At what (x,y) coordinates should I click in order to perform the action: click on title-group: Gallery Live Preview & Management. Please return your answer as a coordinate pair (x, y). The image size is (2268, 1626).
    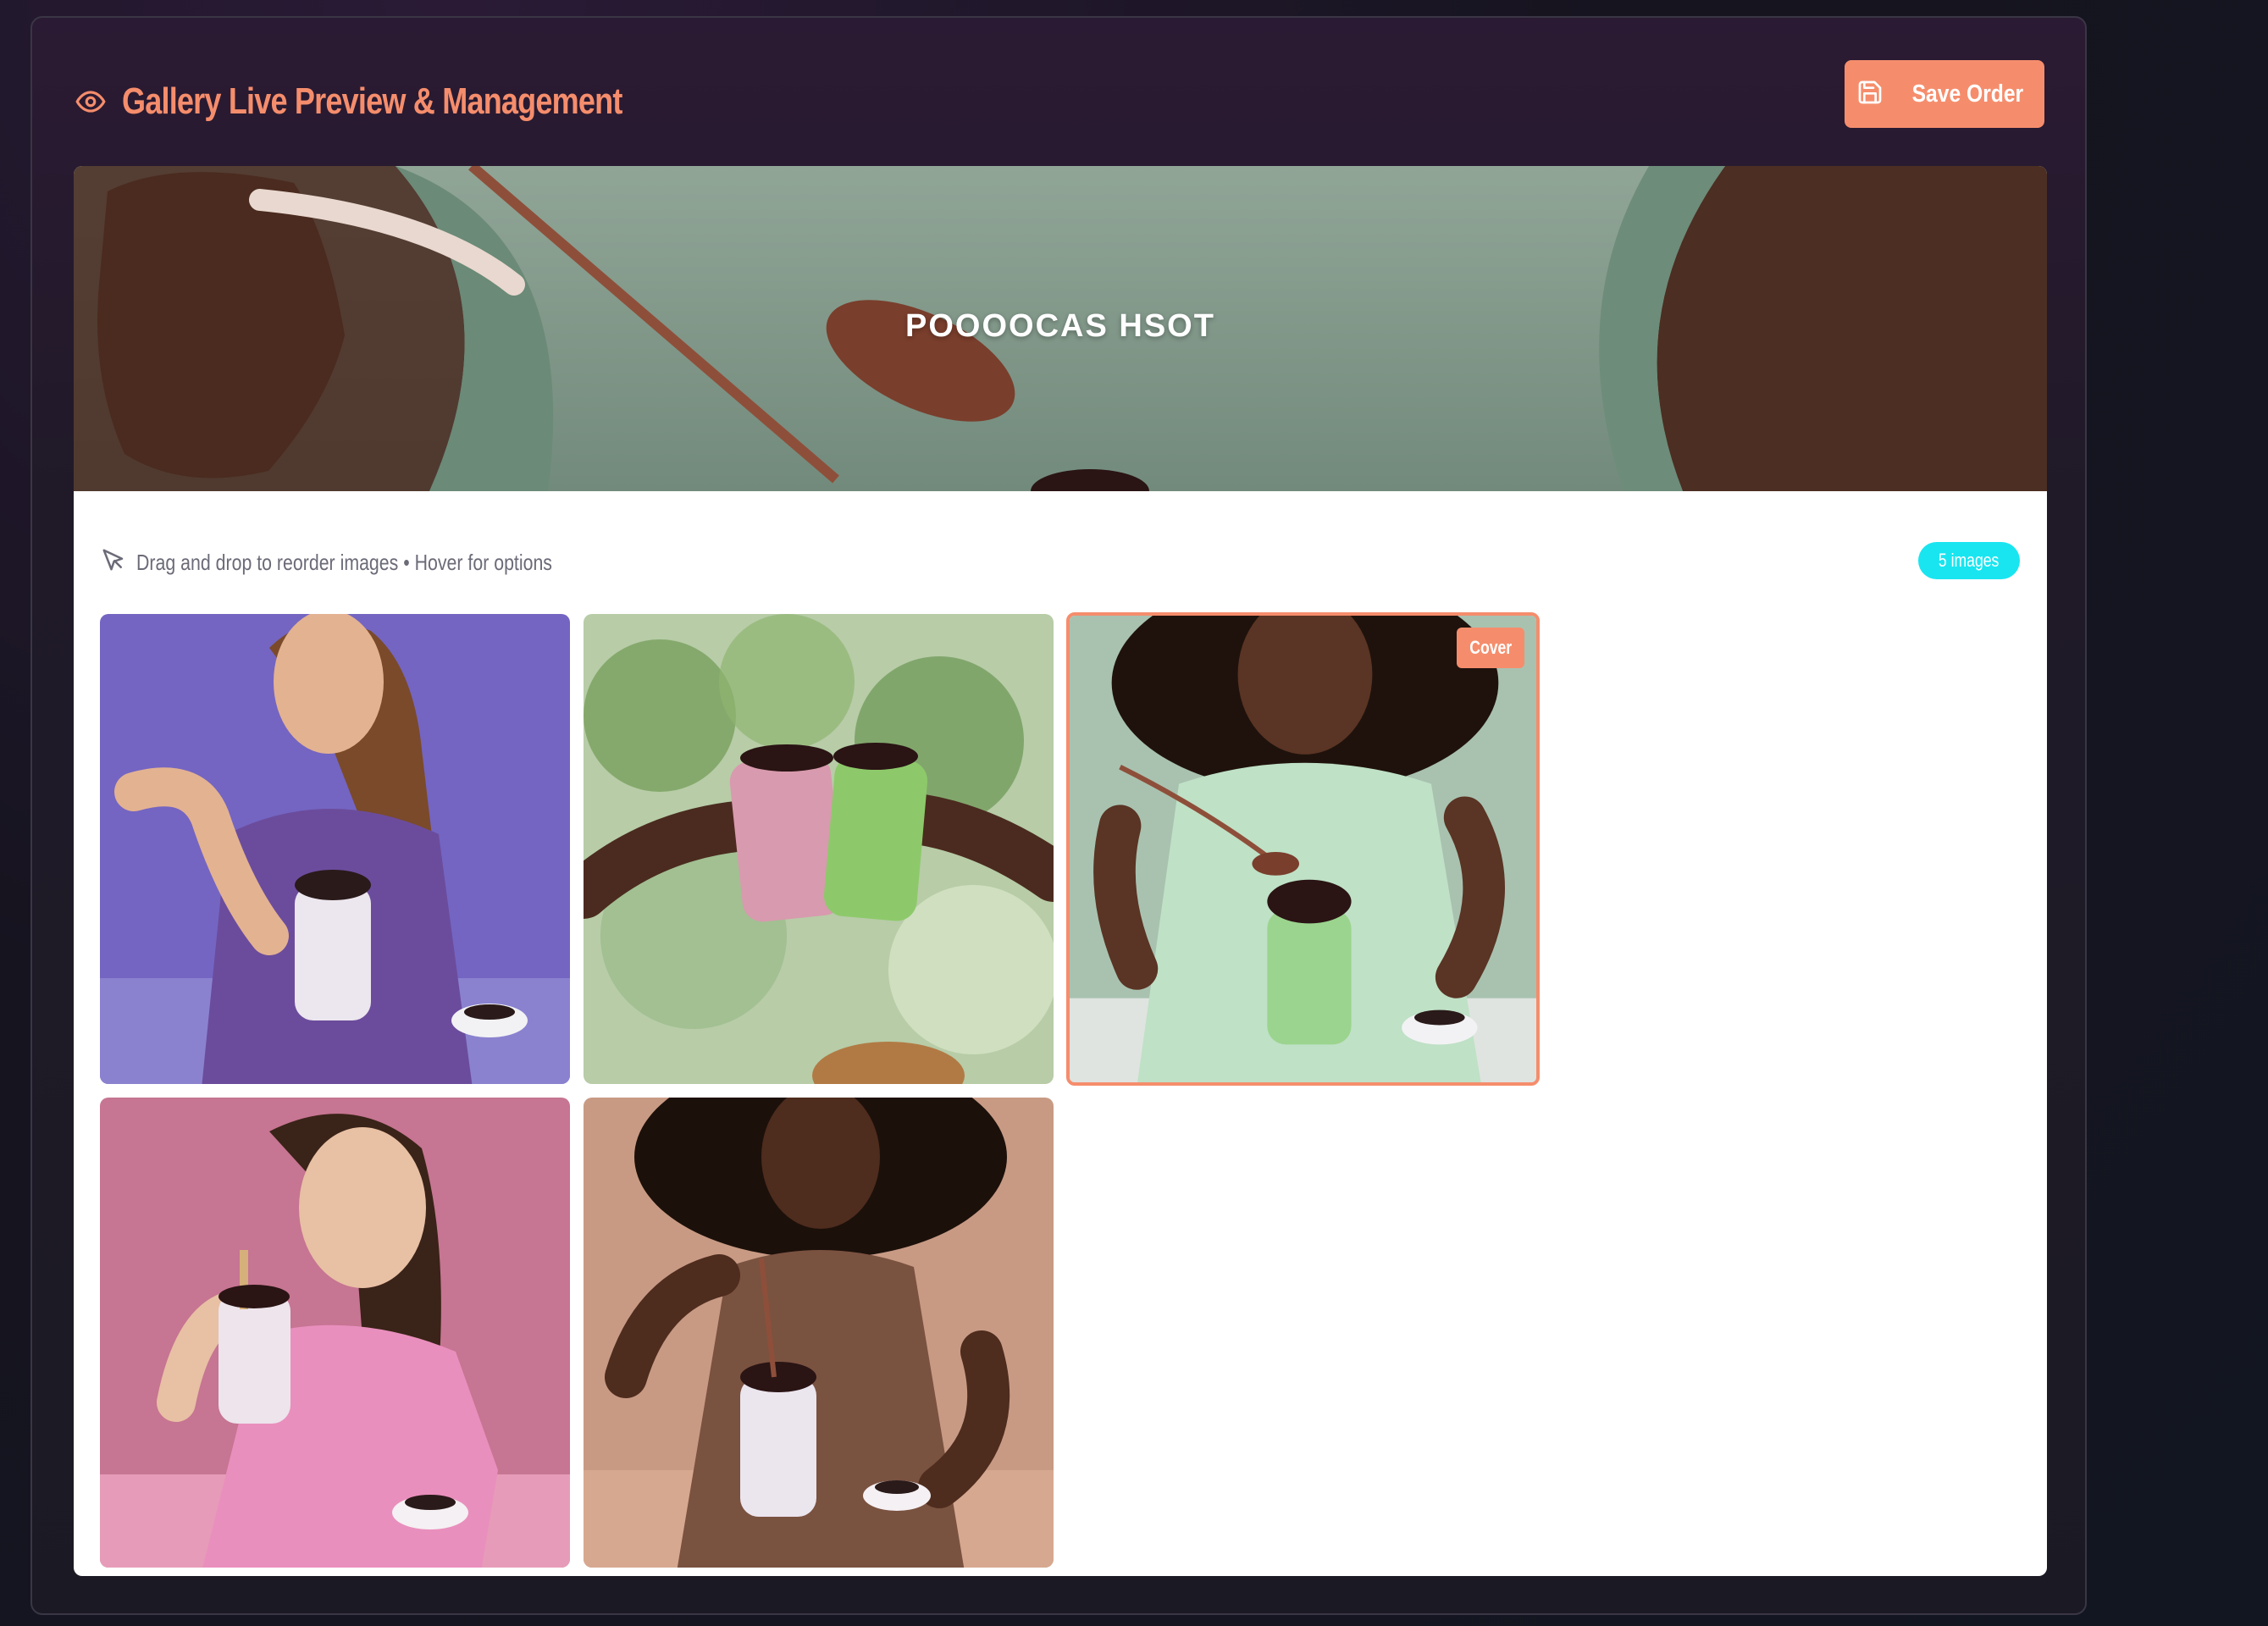
    Looking at the image, I should click on (404, 102).